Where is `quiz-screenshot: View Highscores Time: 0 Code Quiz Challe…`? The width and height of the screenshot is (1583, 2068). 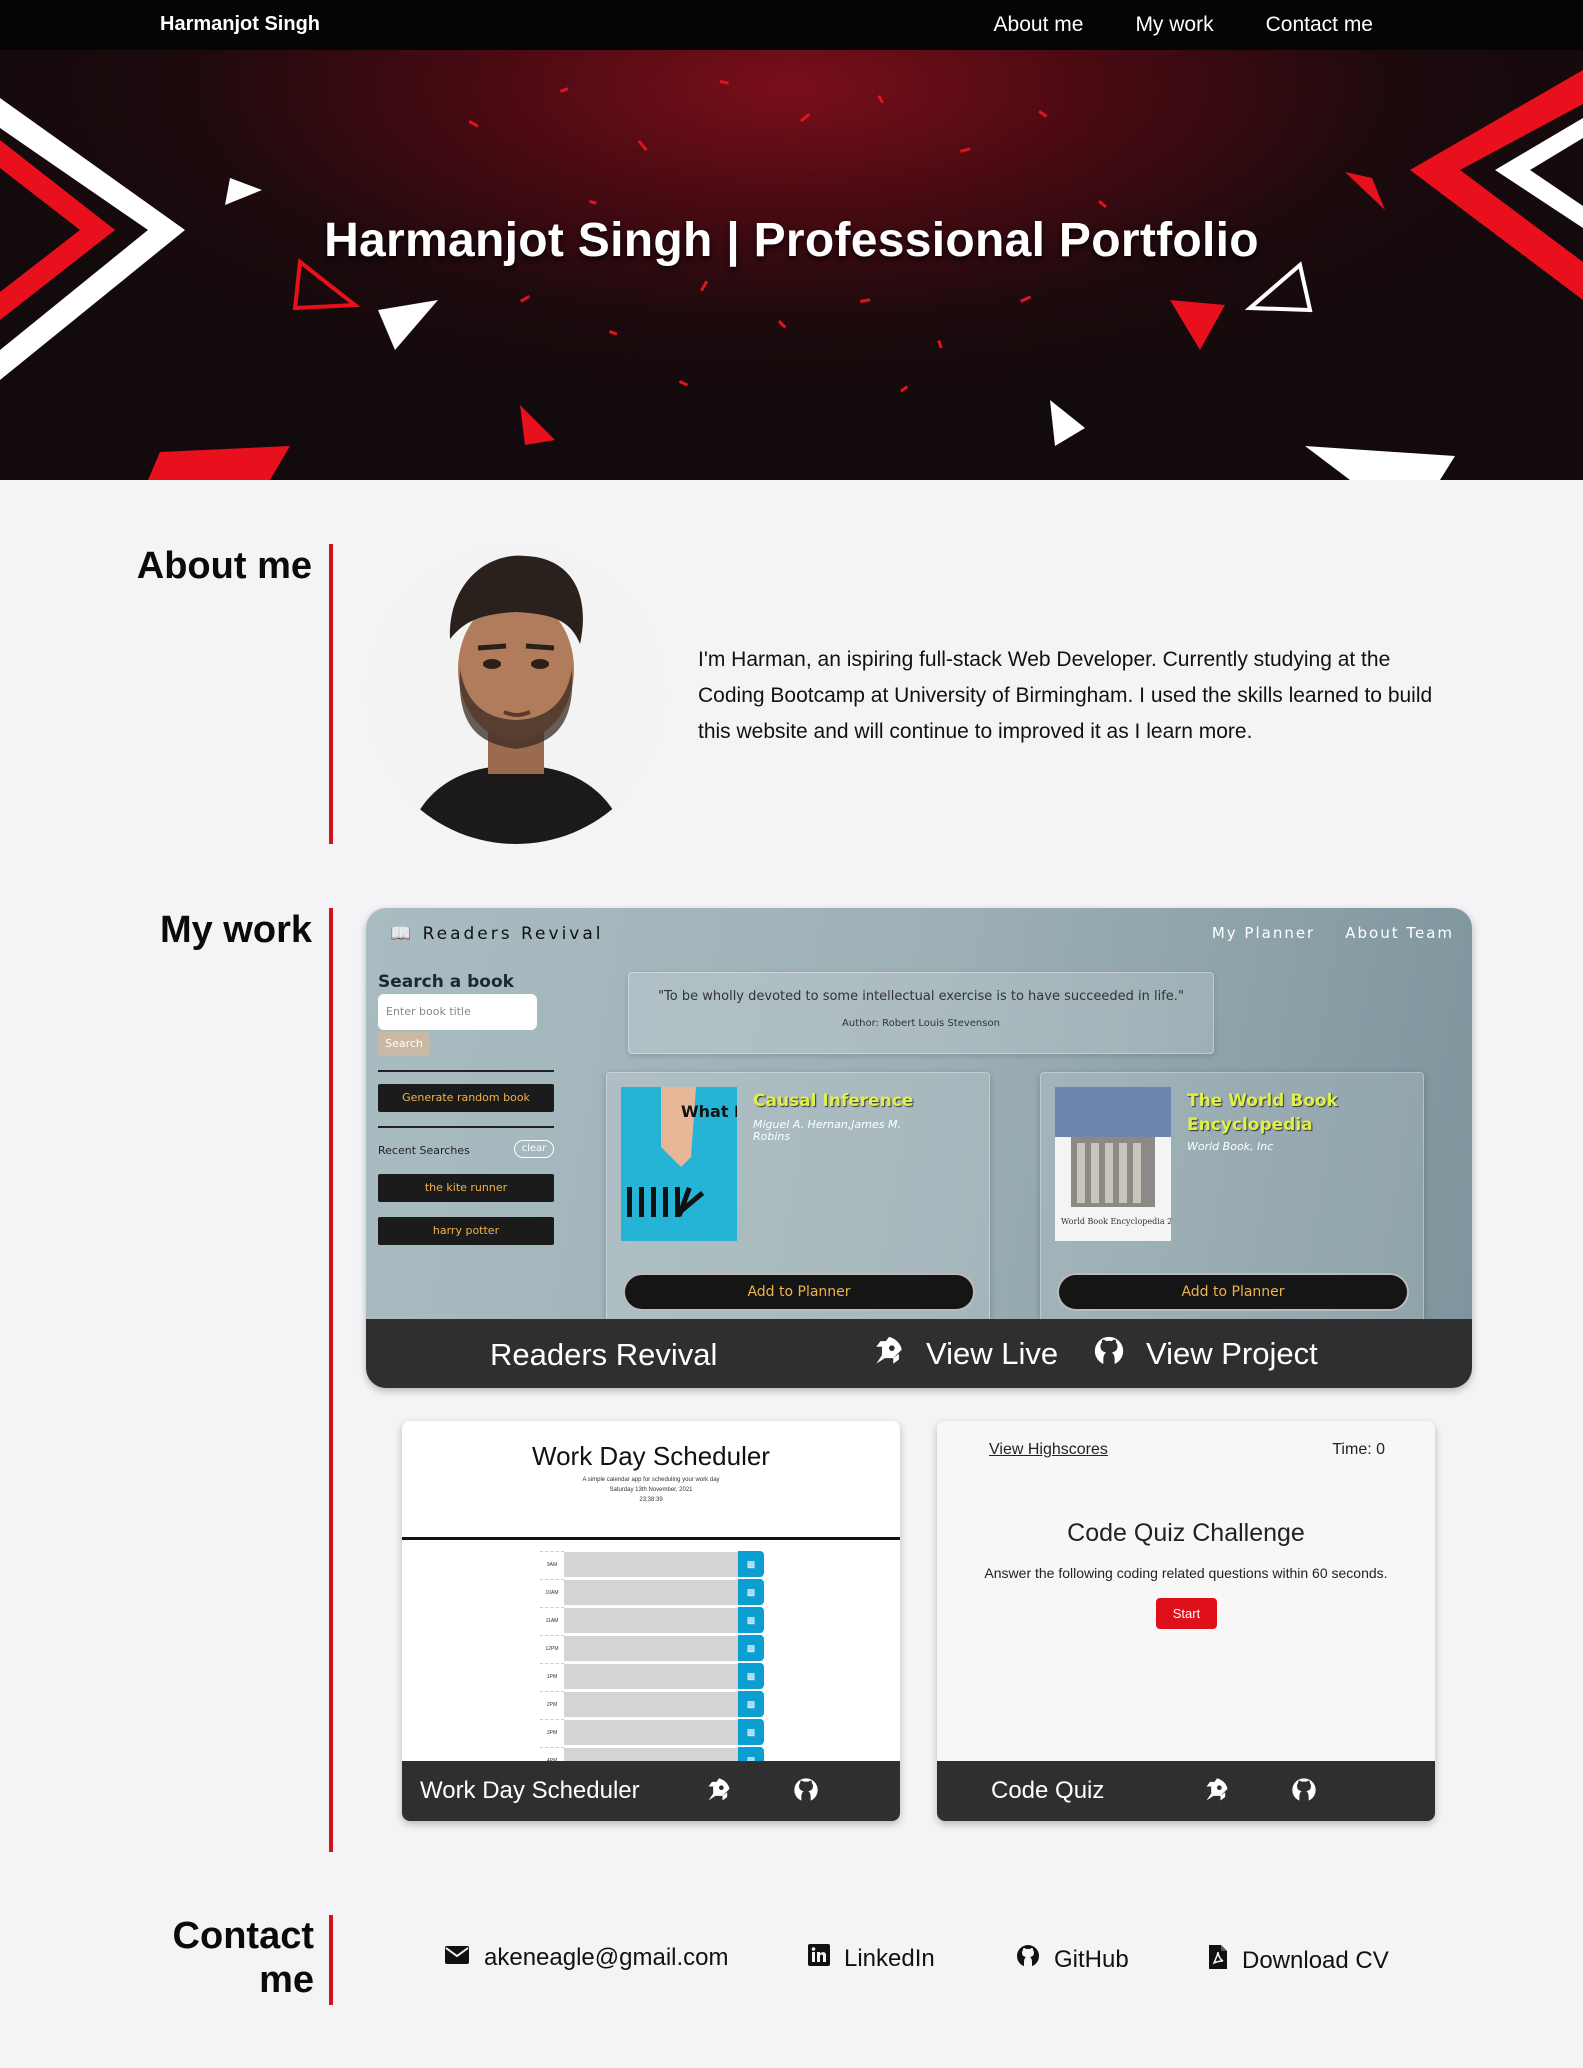 quiz-screenshot: View Highscores Time: 0 Code Quiz Challe… is located at coordinates (1186, 1591).